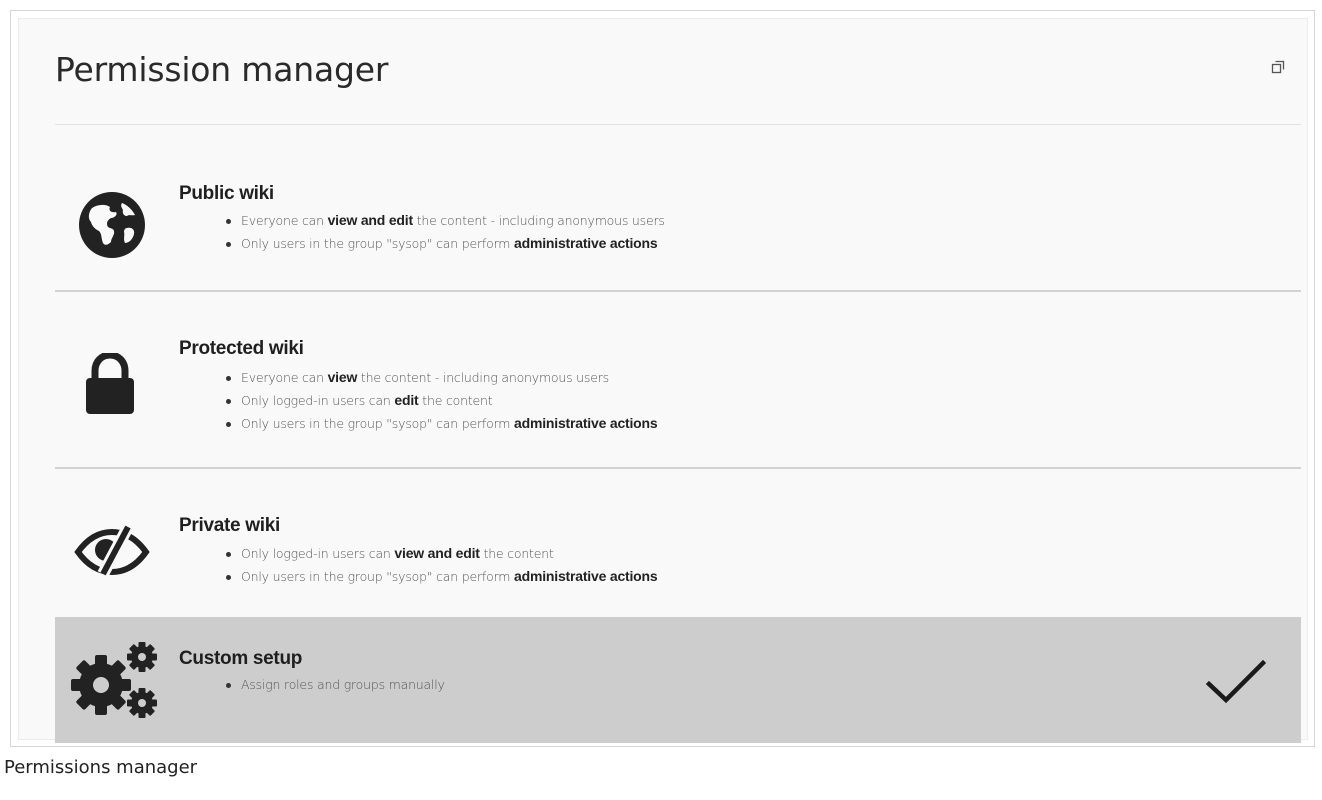  I want to click on eye-slash-icon, so click(112, 551).